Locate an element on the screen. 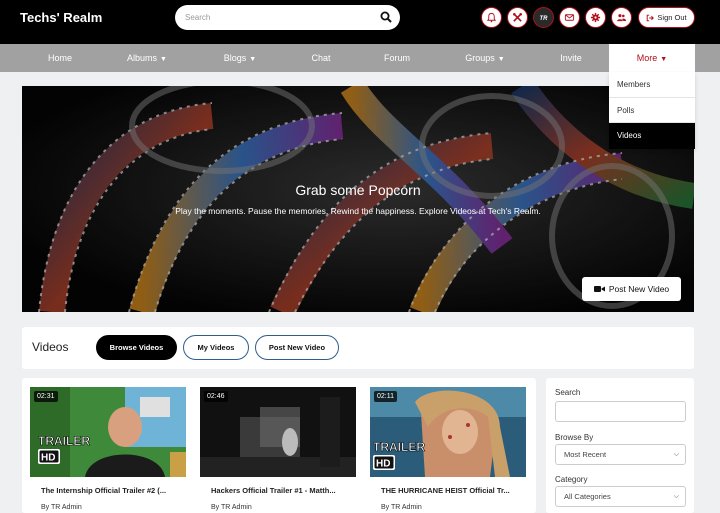 This screenshot has width=720, height=513. mail-icon is located at coordinates (569, 17).